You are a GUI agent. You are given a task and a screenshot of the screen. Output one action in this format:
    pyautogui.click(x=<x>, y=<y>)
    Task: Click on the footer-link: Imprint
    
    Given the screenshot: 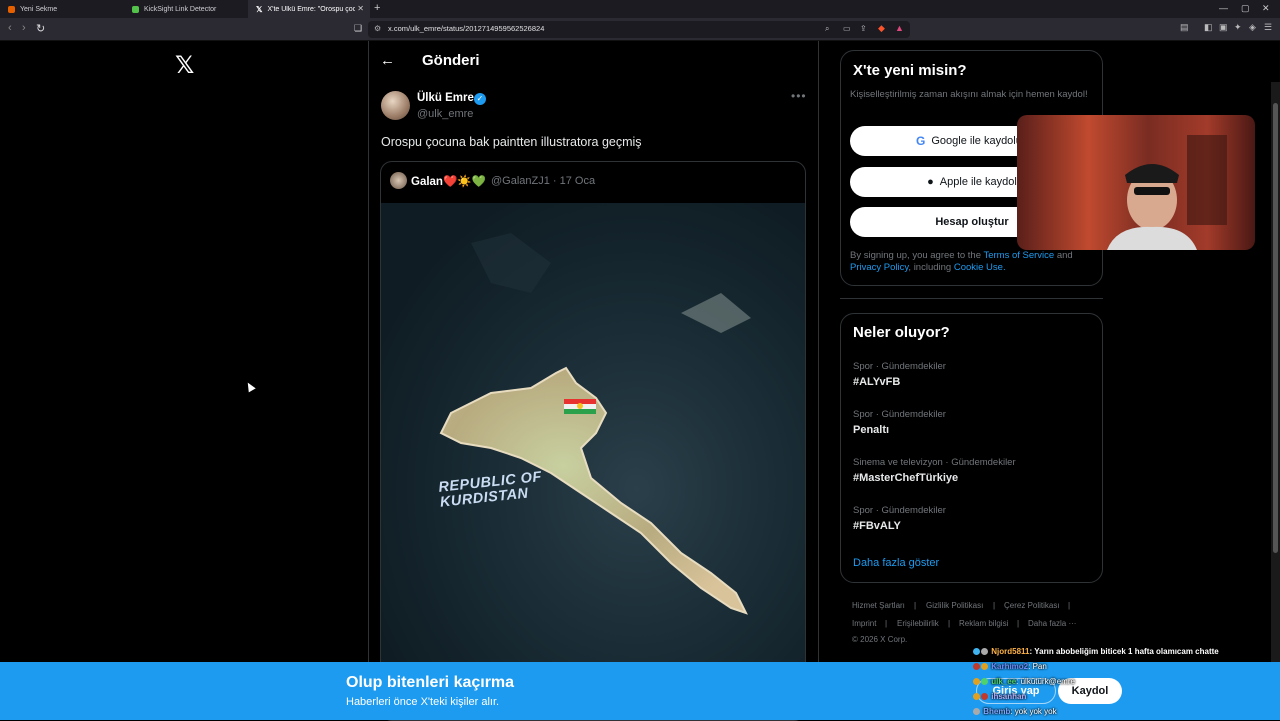 What is the action you would take?
    pyautogui.click(x=864, y=623)
    